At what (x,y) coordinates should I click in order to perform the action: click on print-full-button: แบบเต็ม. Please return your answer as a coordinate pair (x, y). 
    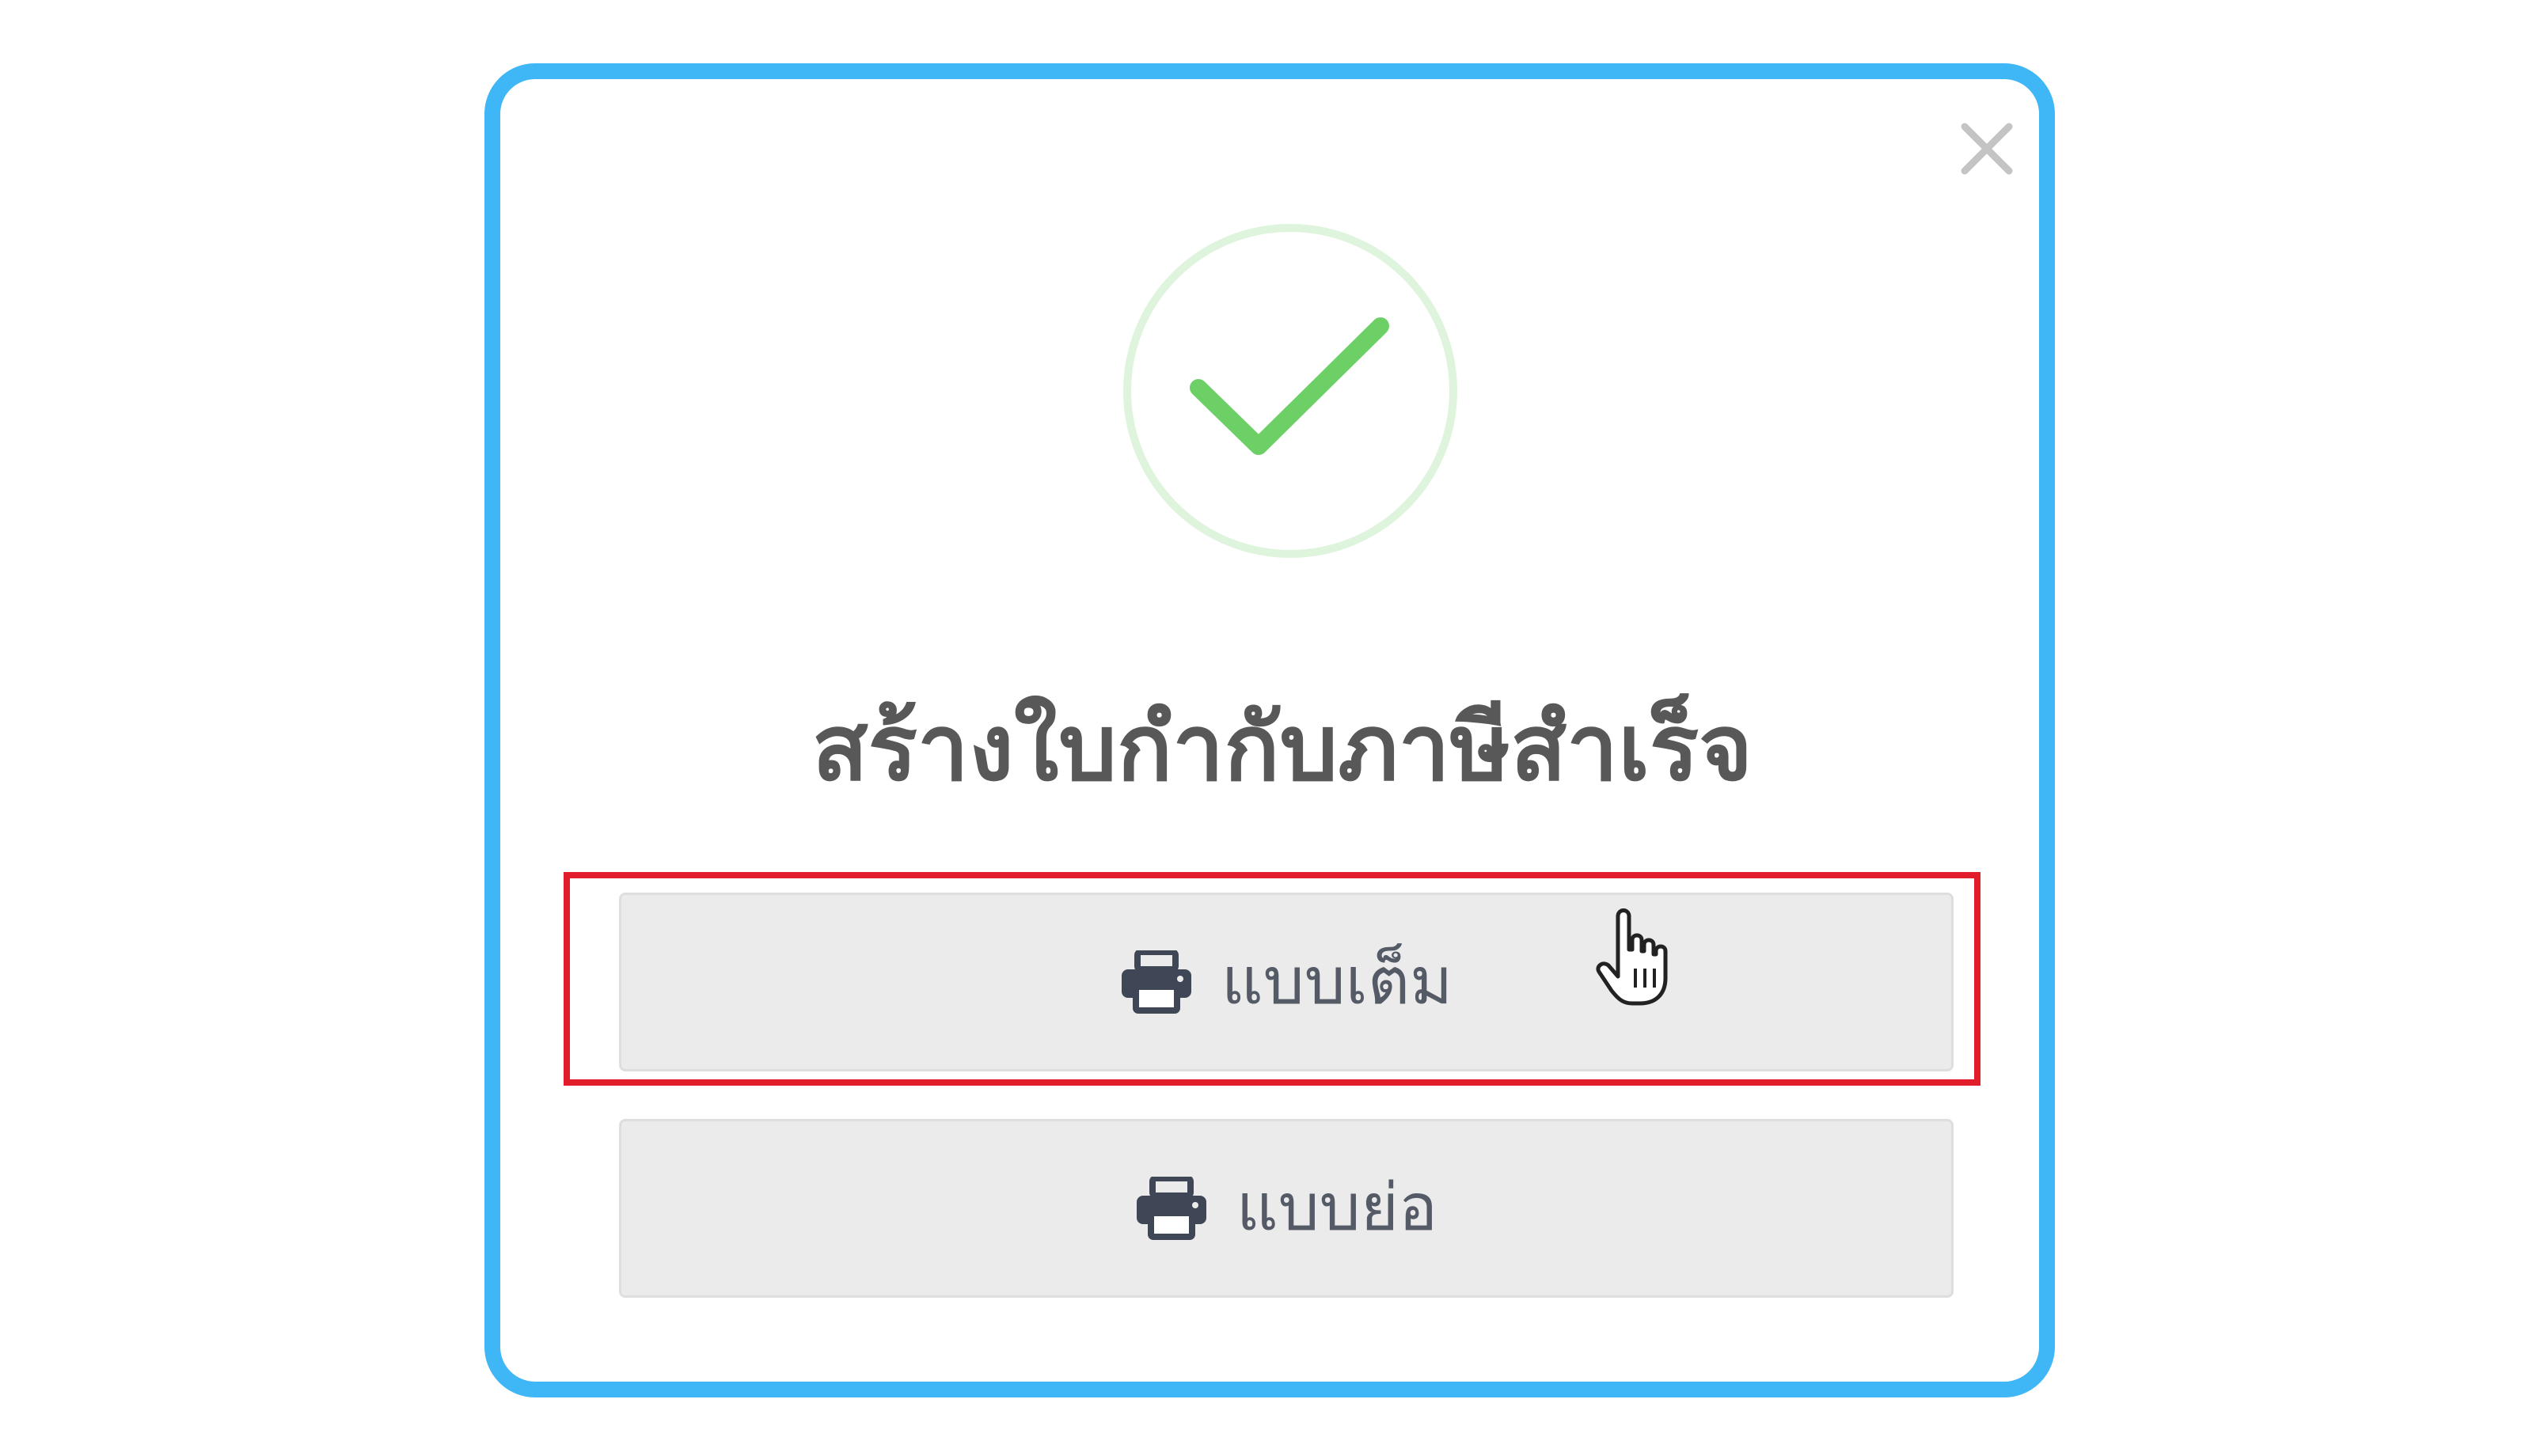
    Looking at the image, I should click on (1286, 982).